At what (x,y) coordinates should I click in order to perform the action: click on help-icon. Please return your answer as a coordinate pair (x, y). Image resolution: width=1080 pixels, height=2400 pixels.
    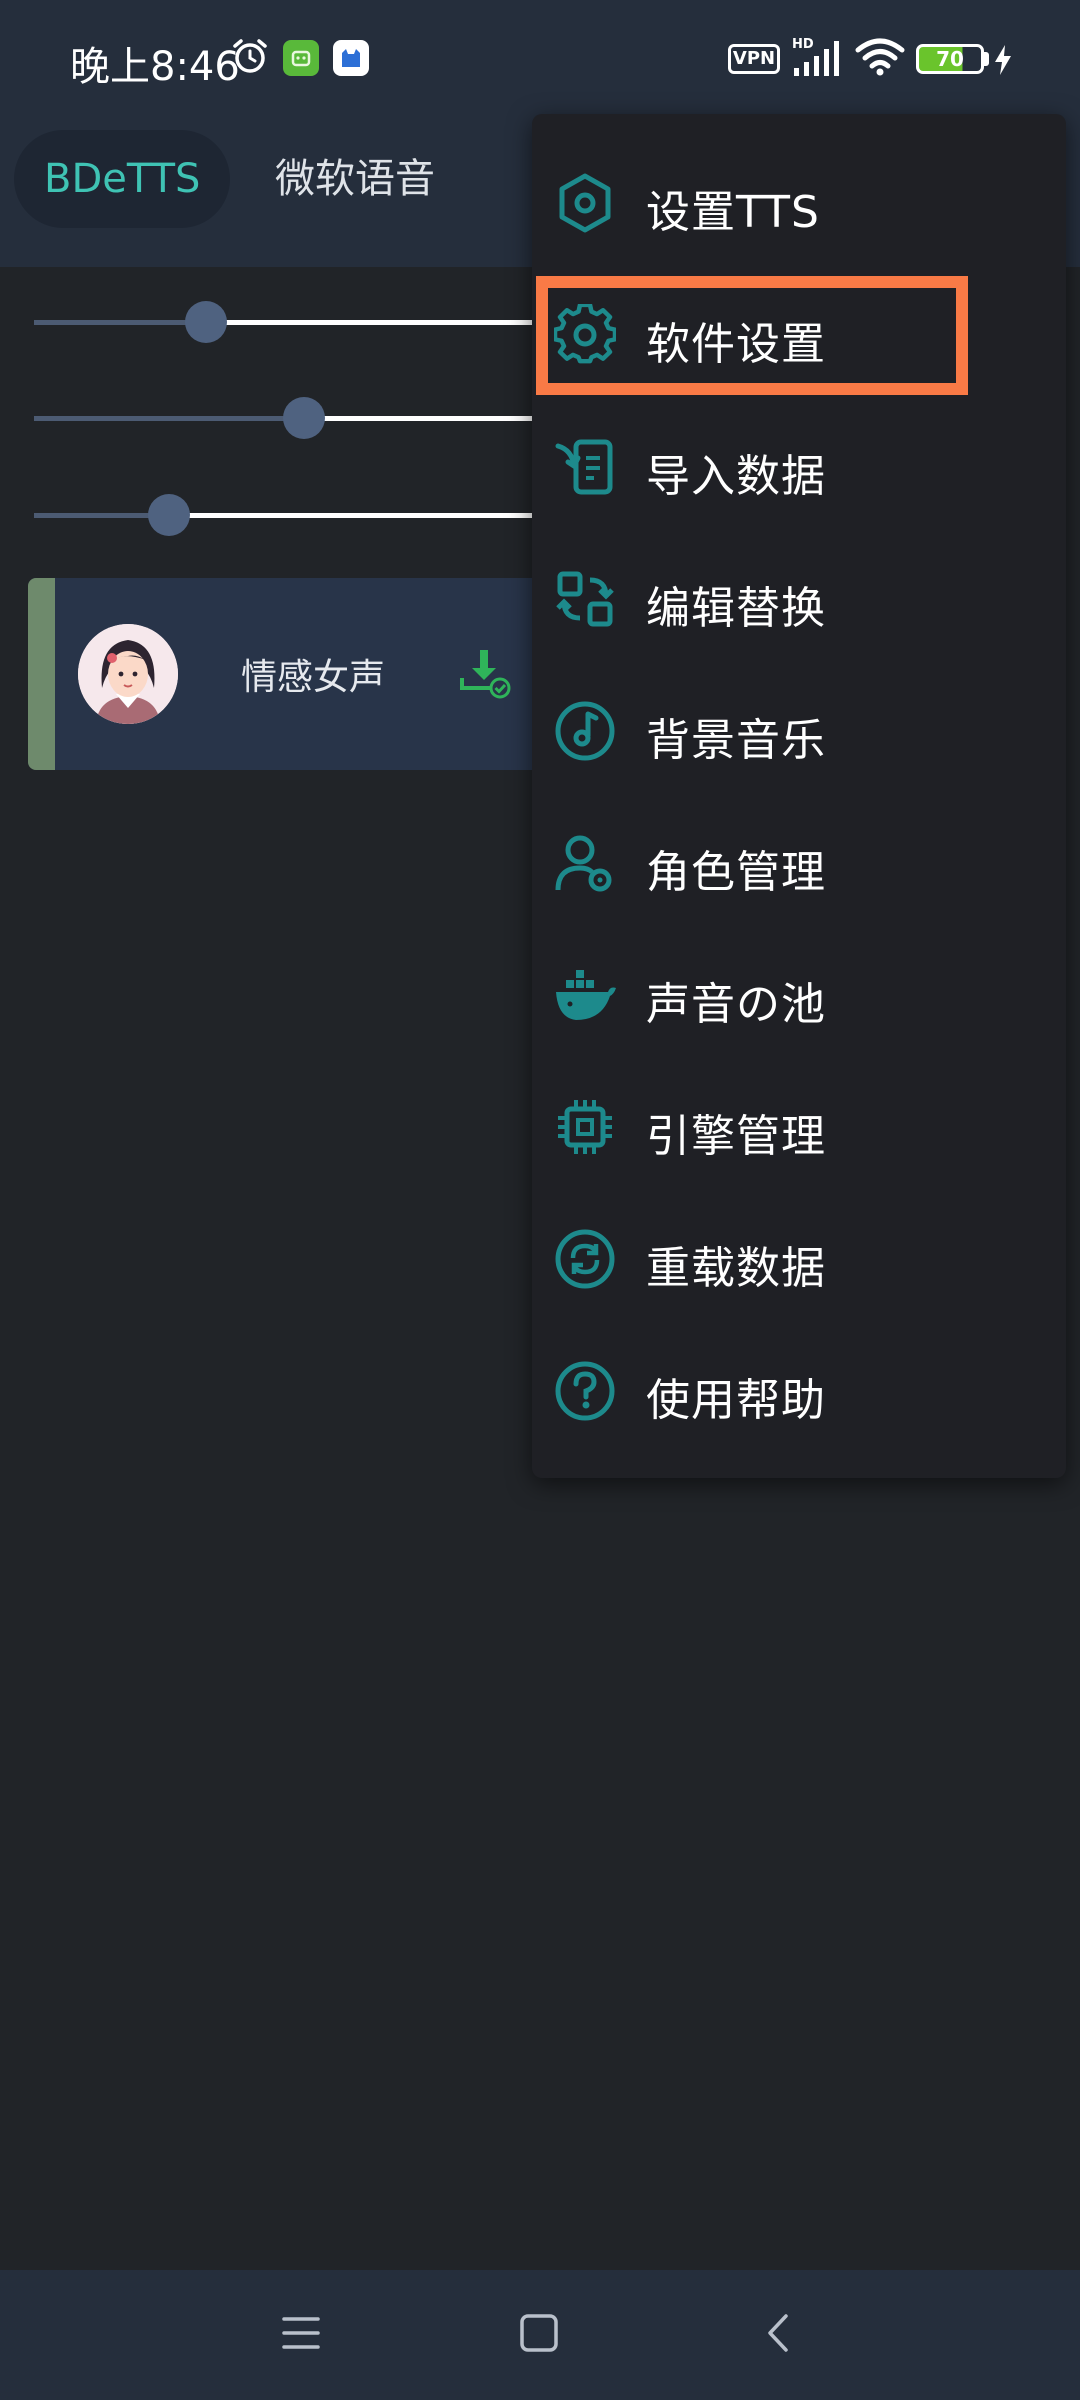
    Looking at the image, I should click on (585, 1391).